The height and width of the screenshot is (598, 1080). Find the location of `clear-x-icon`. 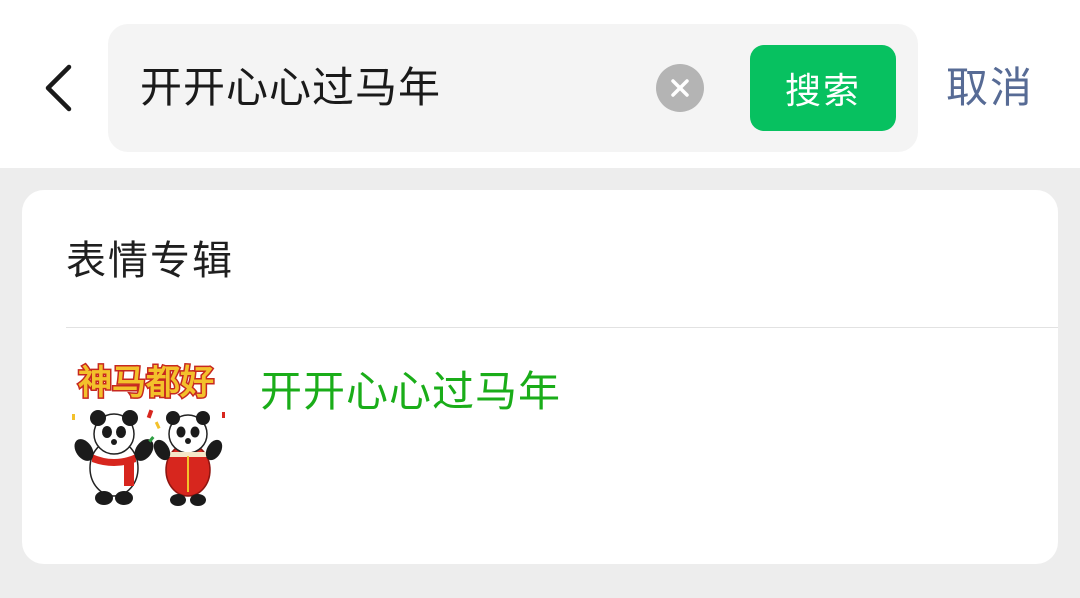

clear-x-icon is located at coordinates (680, 88).